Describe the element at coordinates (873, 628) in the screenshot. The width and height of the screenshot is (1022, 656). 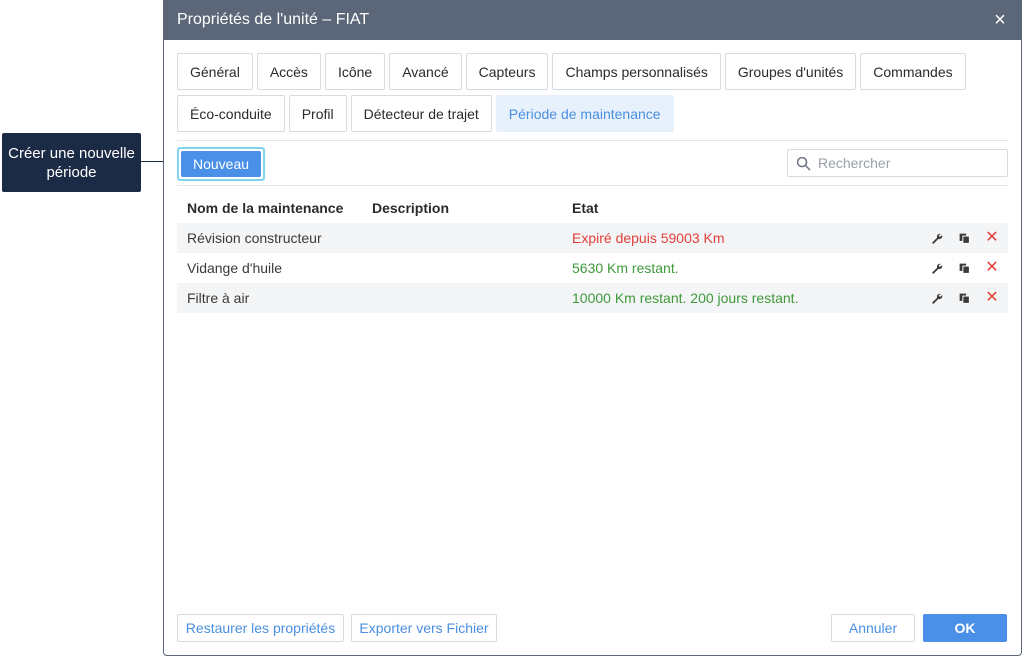
I see `cancel-button: Annuler` at that location.